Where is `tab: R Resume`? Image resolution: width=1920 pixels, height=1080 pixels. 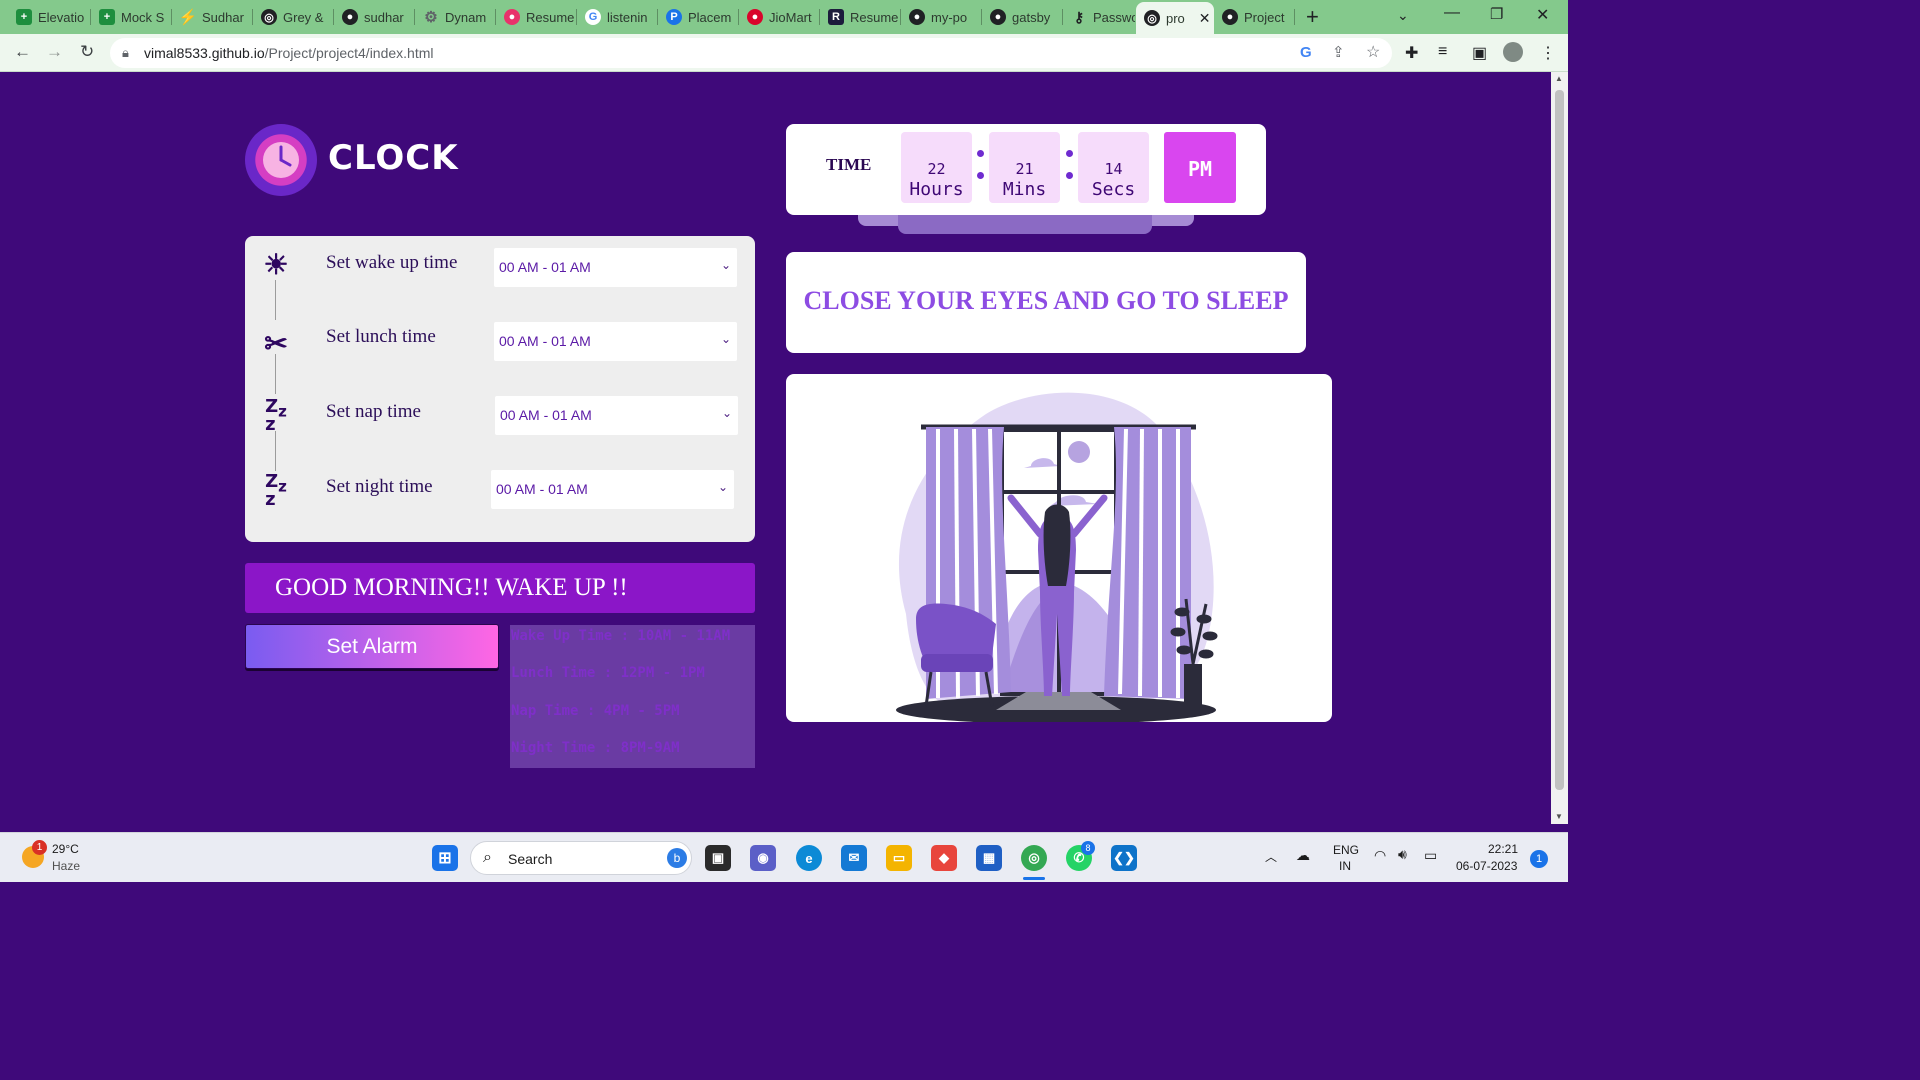 tab: R Resume is located at coordinates (860, 17).